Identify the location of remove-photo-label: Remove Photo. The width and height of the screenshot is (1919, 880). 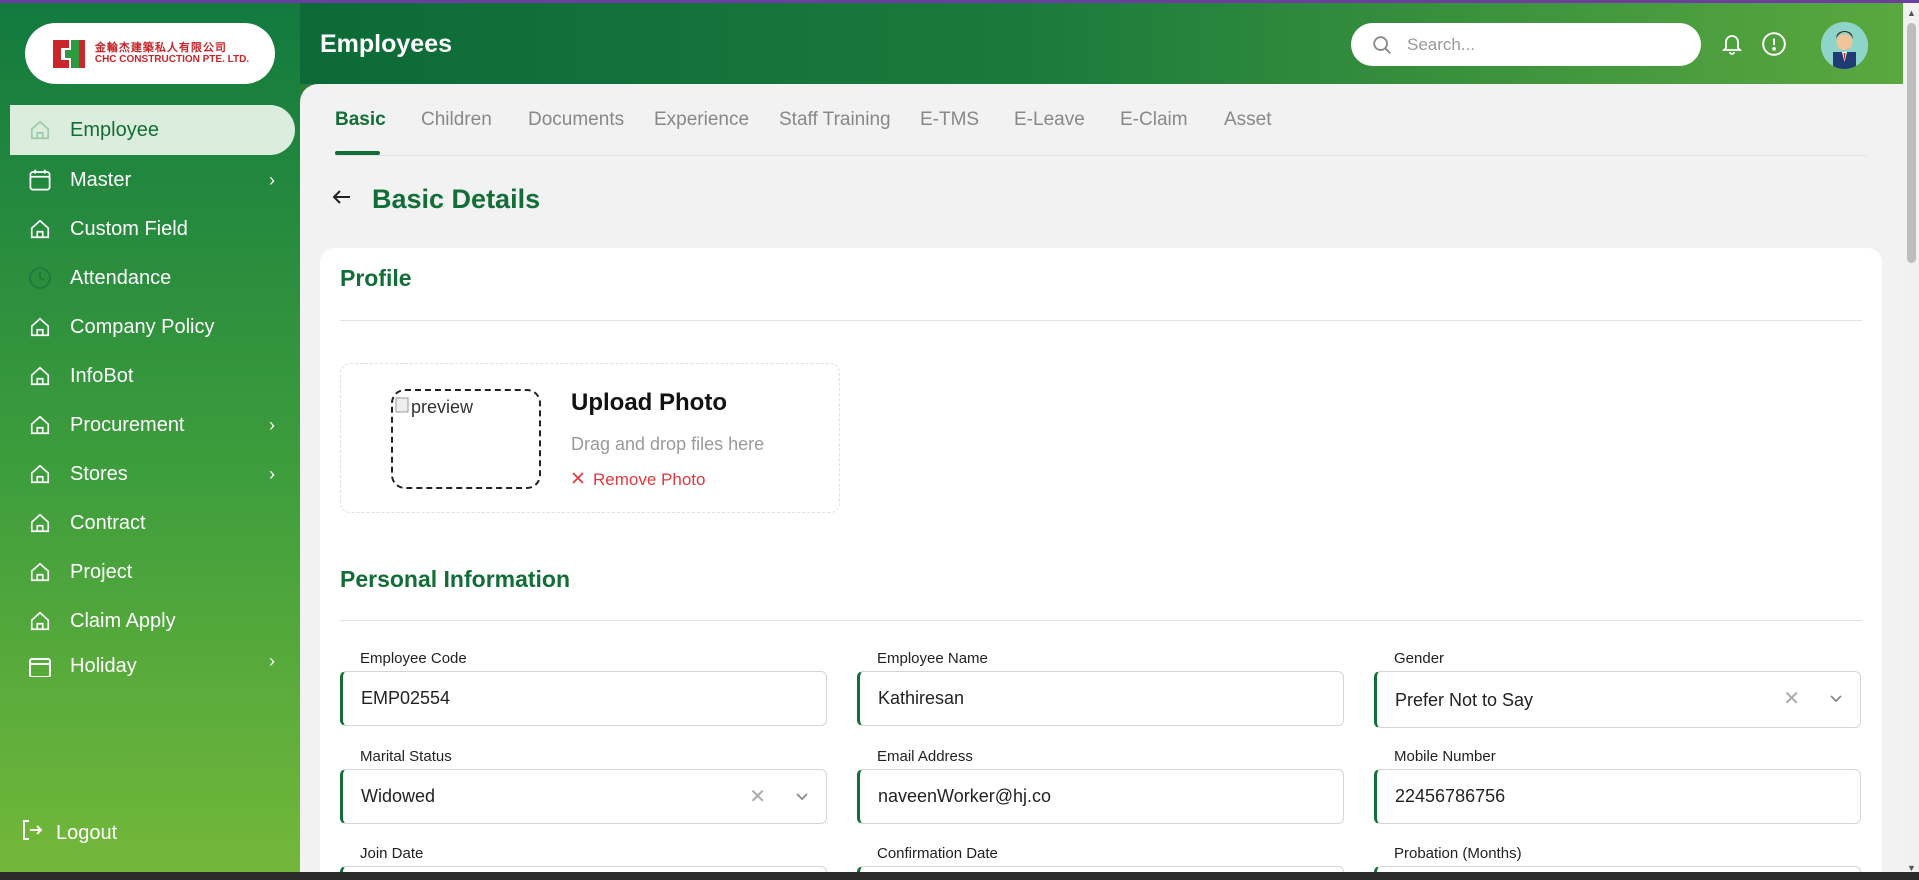
(649, 479).